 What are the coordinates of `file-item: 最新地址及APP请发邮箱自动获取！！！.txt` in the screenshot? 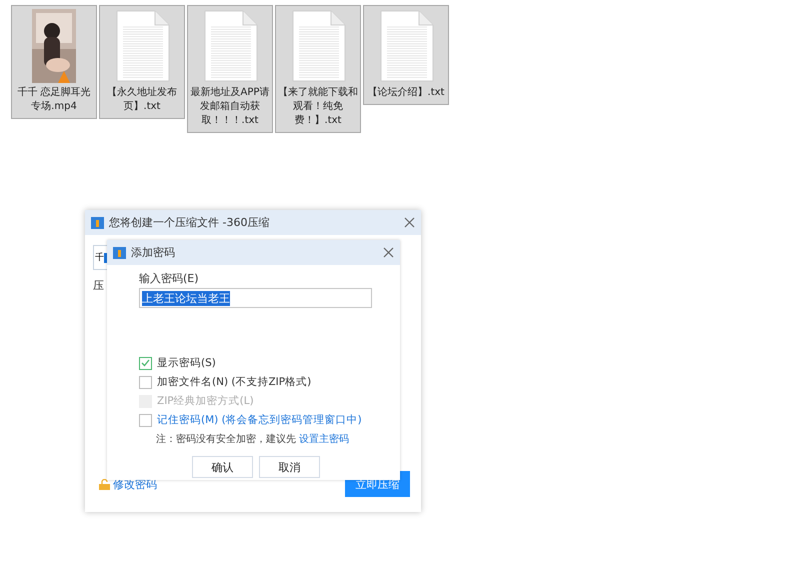 It's located at (230, 69).